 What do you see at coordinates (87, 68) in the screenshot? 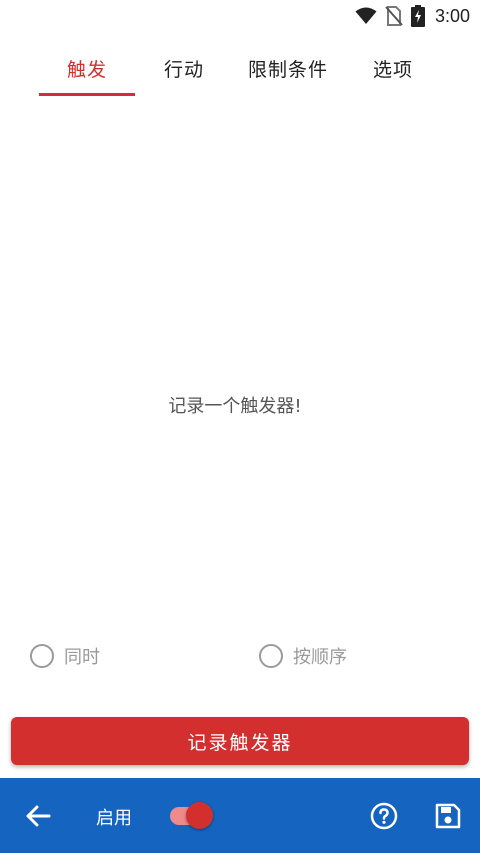
I see `tab-trigger: 触发` at bounding box center [87, 68].